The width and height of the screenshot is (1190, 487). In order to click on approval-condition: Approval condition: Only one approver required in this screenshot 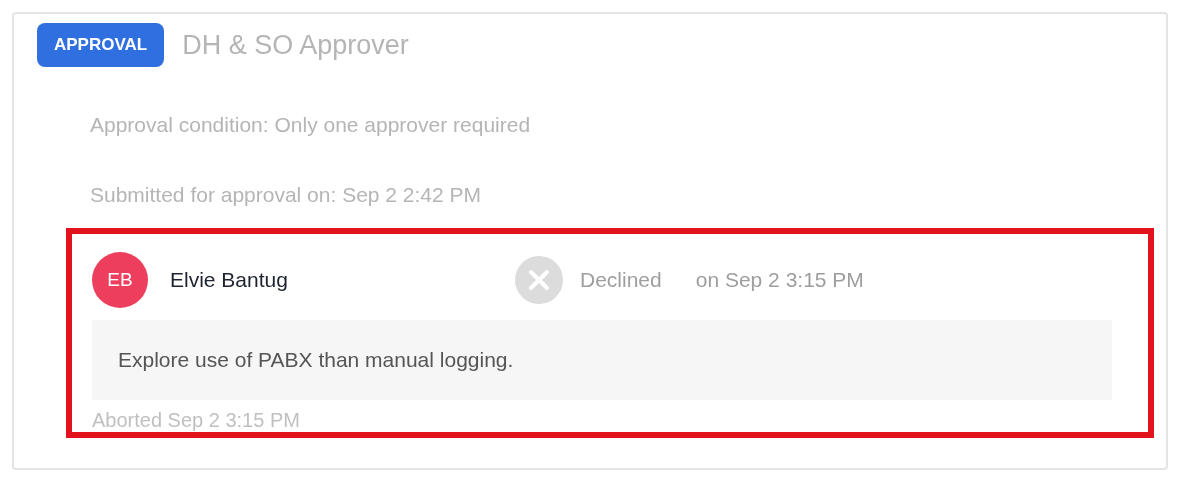, I will do `click(311, 125)`.